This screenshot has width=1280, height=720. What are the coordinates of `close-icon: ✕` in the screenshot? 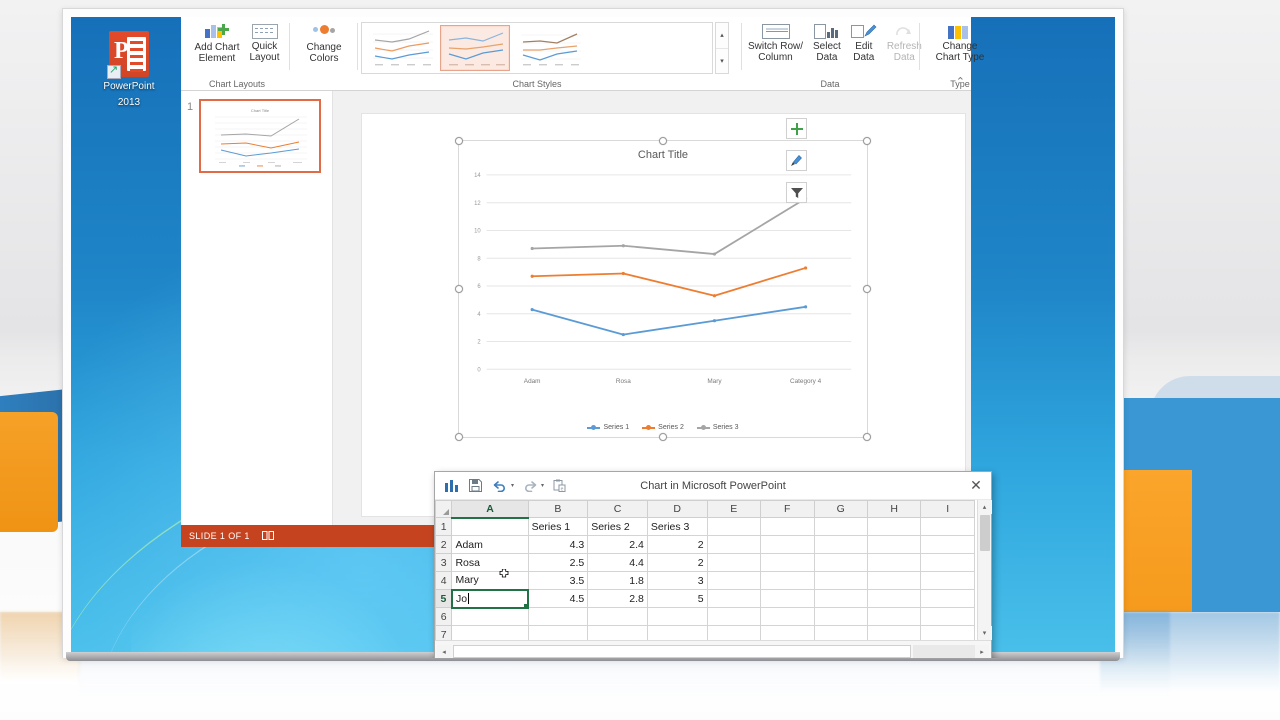 It's located at (976, 486).